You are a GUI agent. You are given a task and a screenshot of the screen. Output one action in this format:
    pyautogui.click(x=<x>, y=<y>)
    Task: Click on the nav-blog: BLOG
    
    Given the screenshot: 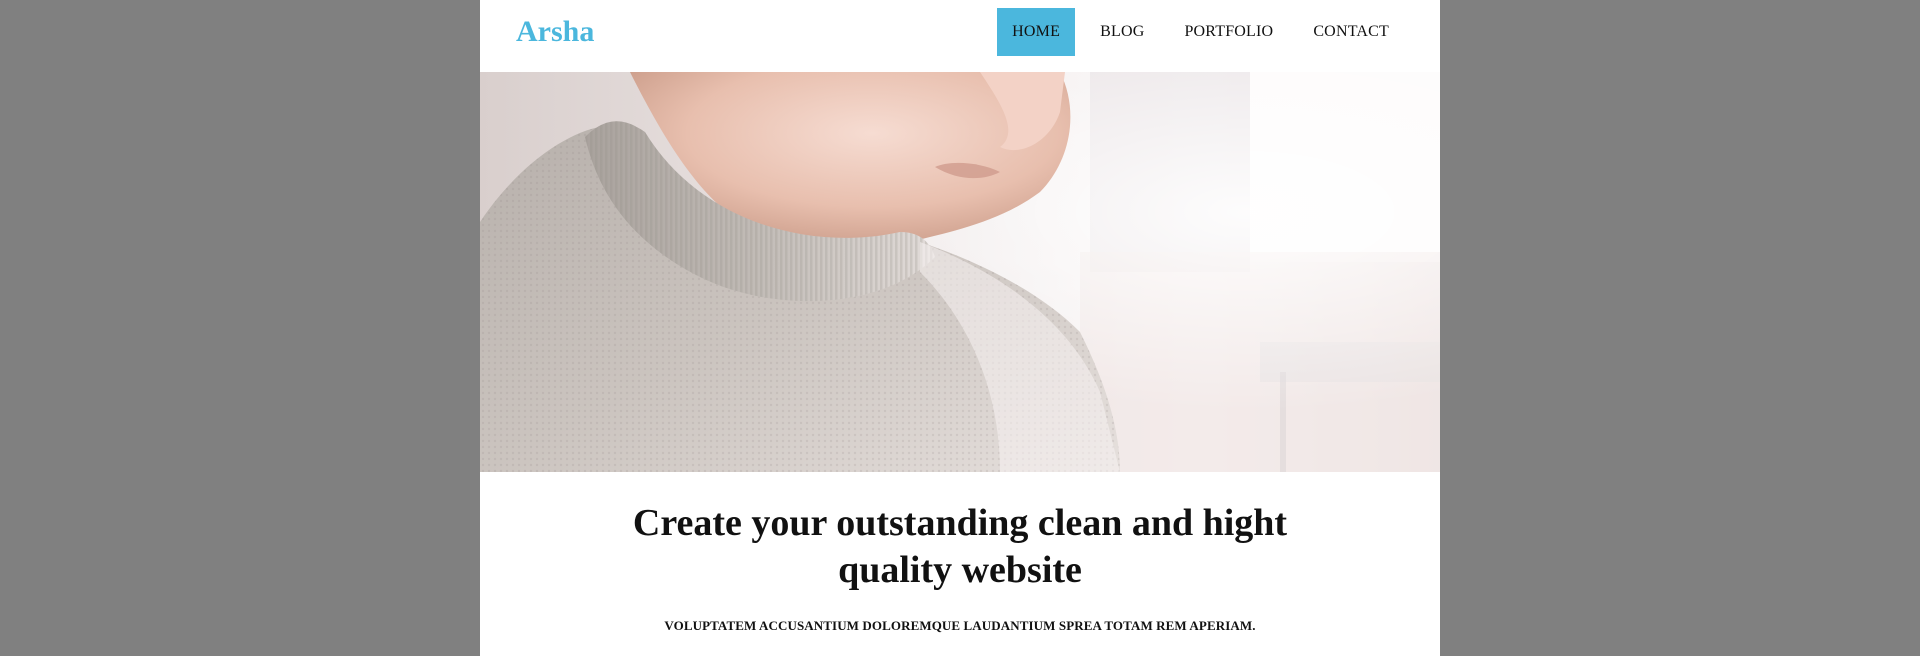 What is the action you would take?
    pyautogui.click(x=1122, y=32)
    